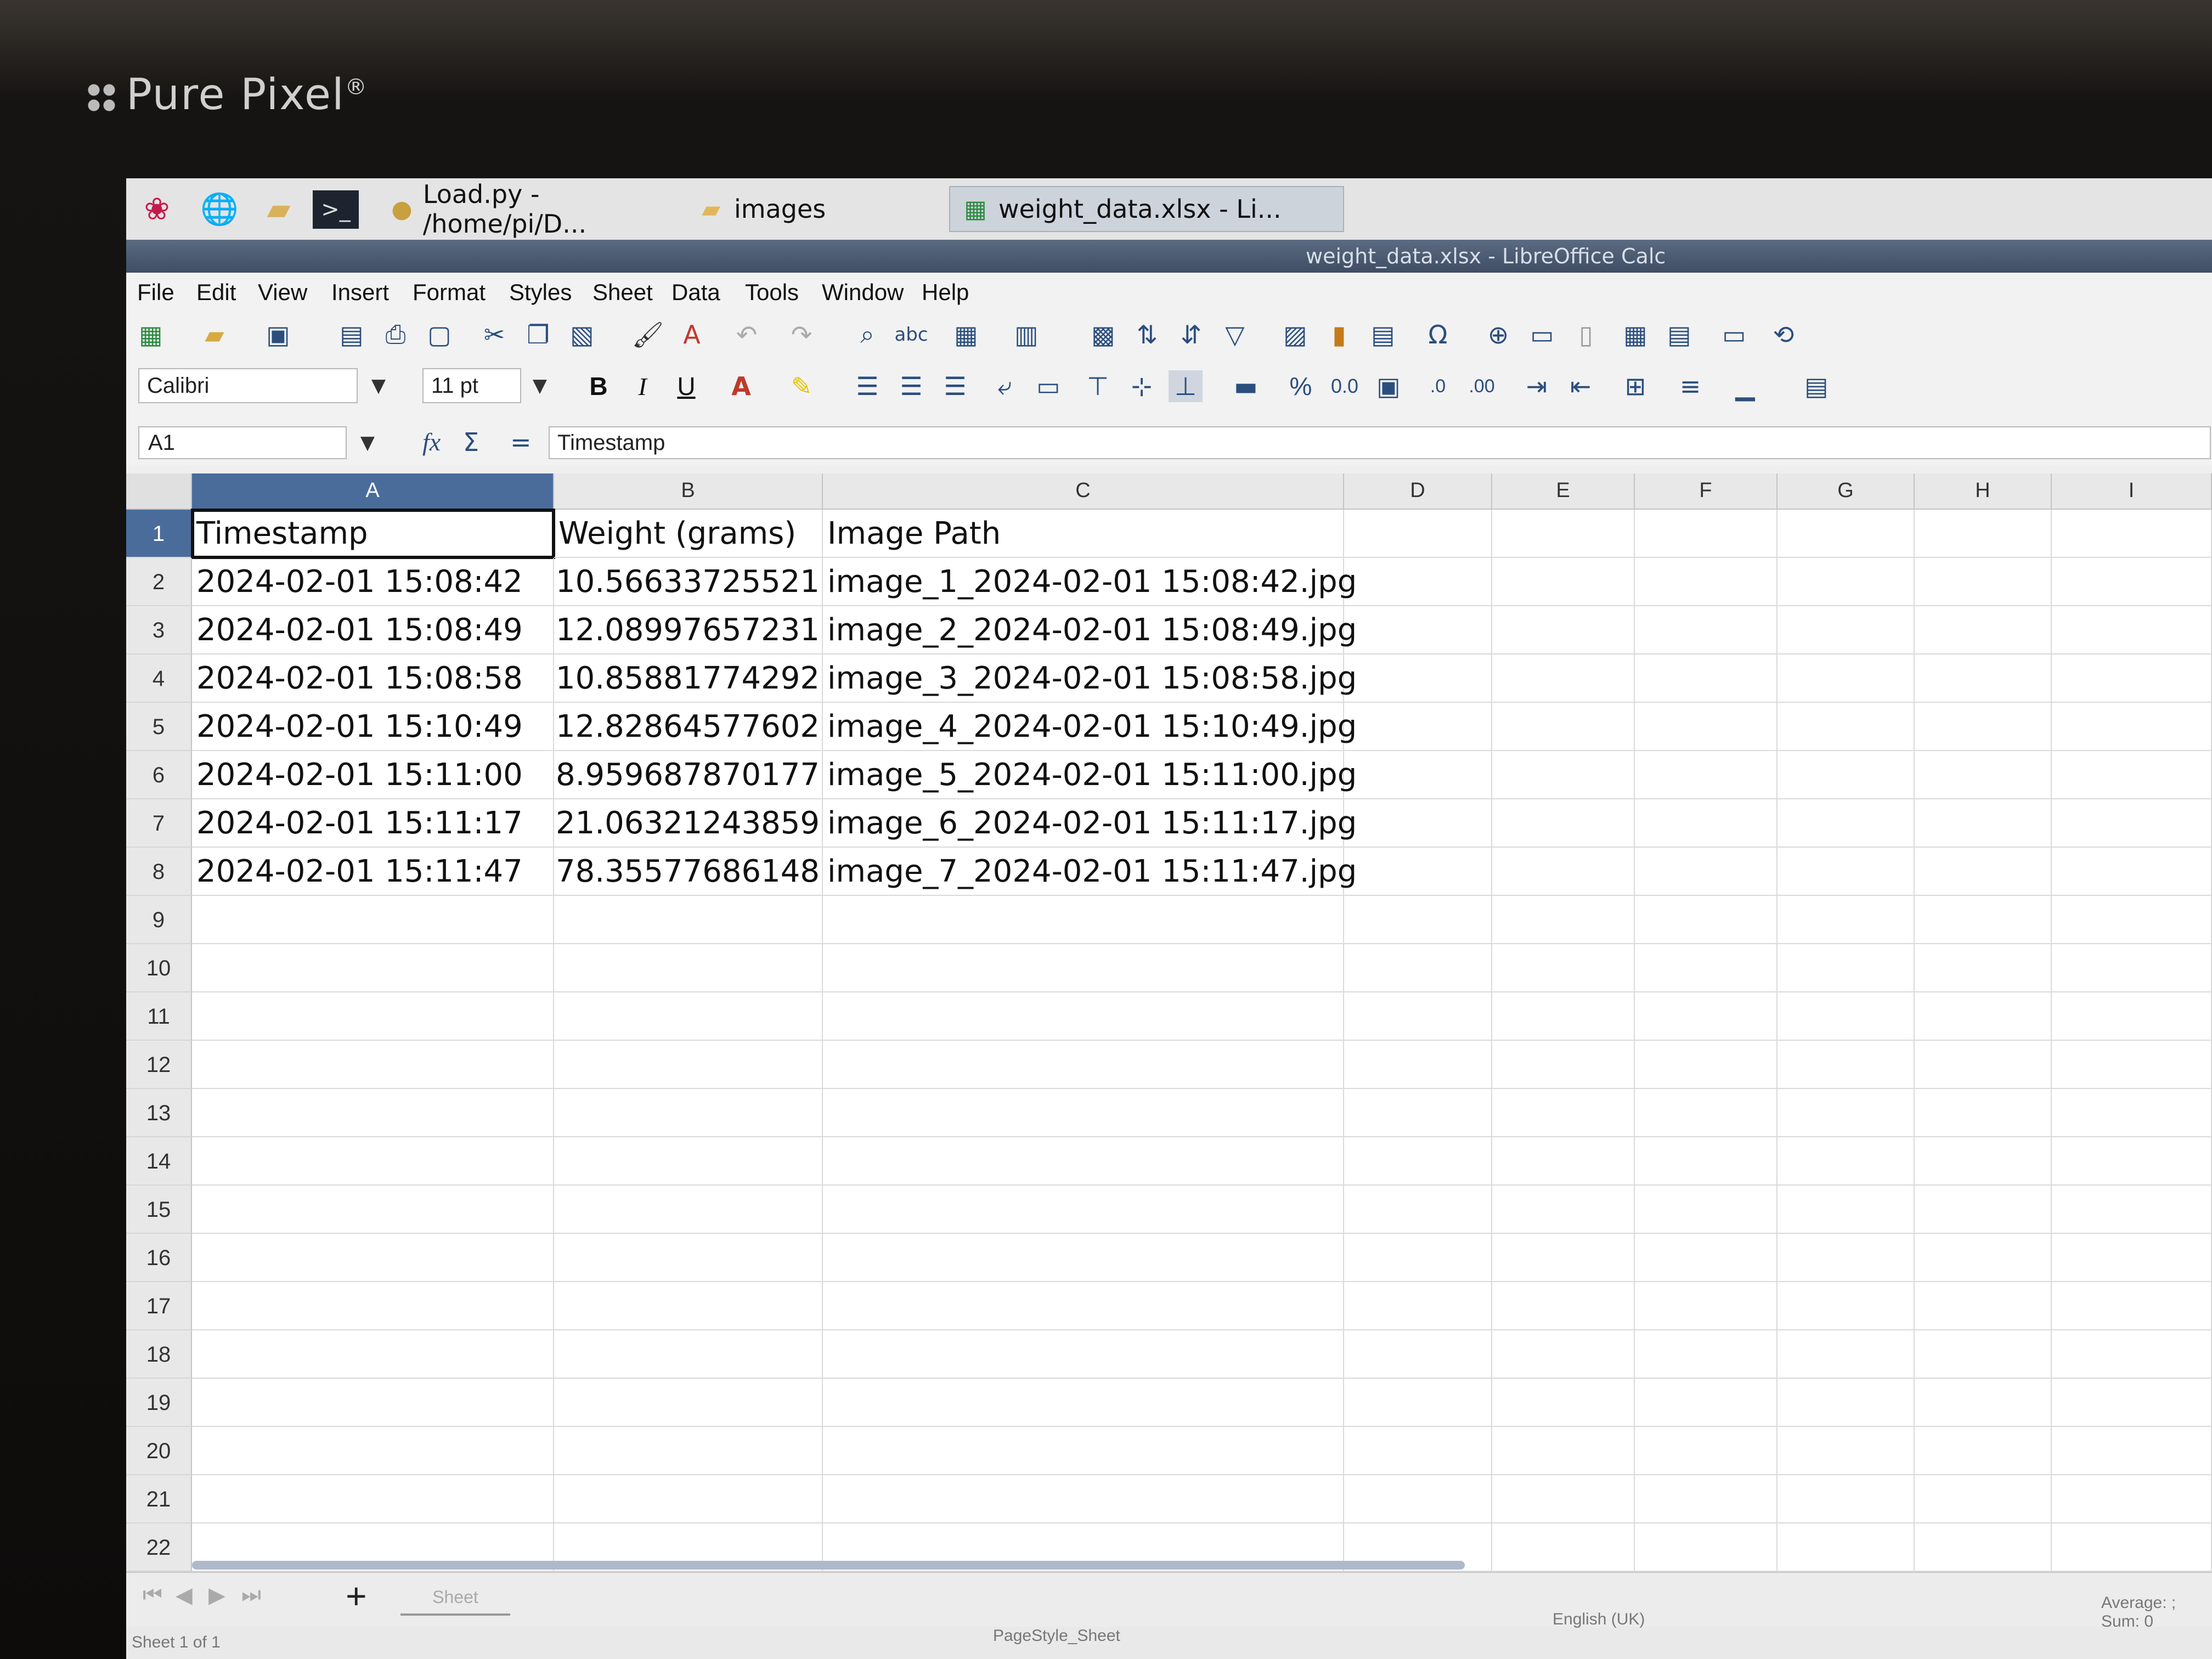  I want to click on number-format-button: 0.0, so click(1345, 386).